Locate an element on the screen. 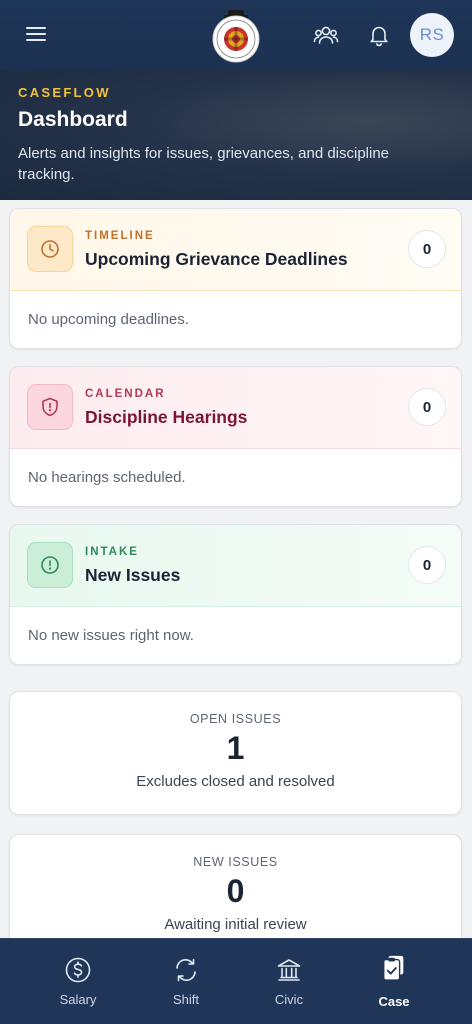 The image size is (472, 1024). shield-alert-icon is located at coordinates (50, 407).